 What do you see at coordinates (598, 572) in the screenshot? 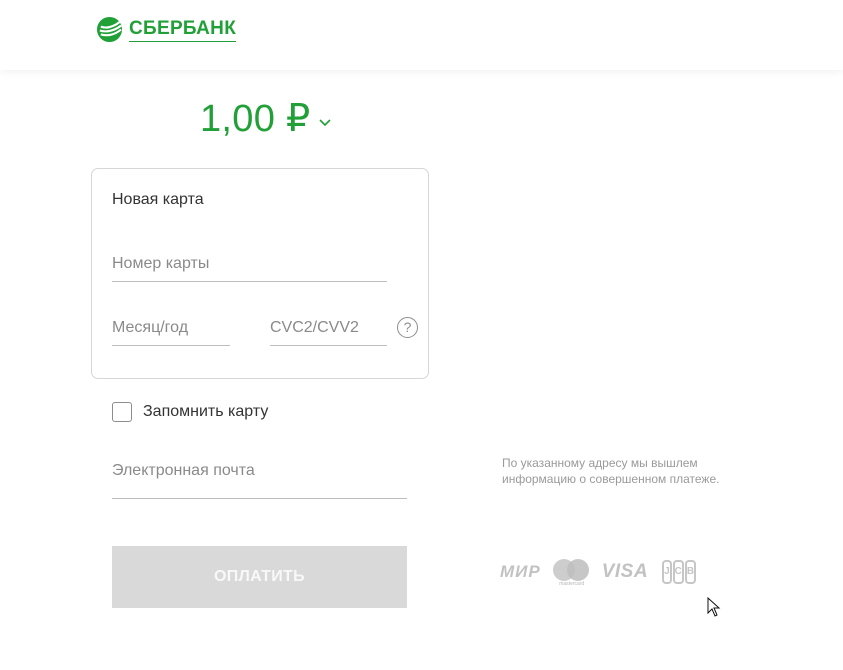
I see `payment-systems: МИР mastercard VISA J C B` at bounding box center [598, 572].